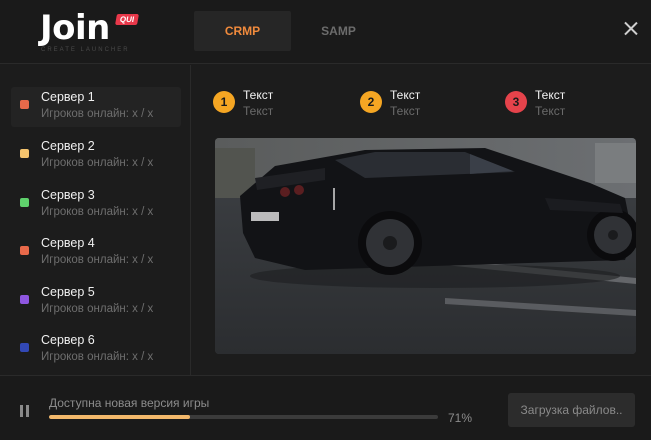 The height and width of the screenshot is (440, 651). I want to click on logo-text: Join, so click(75, 28).